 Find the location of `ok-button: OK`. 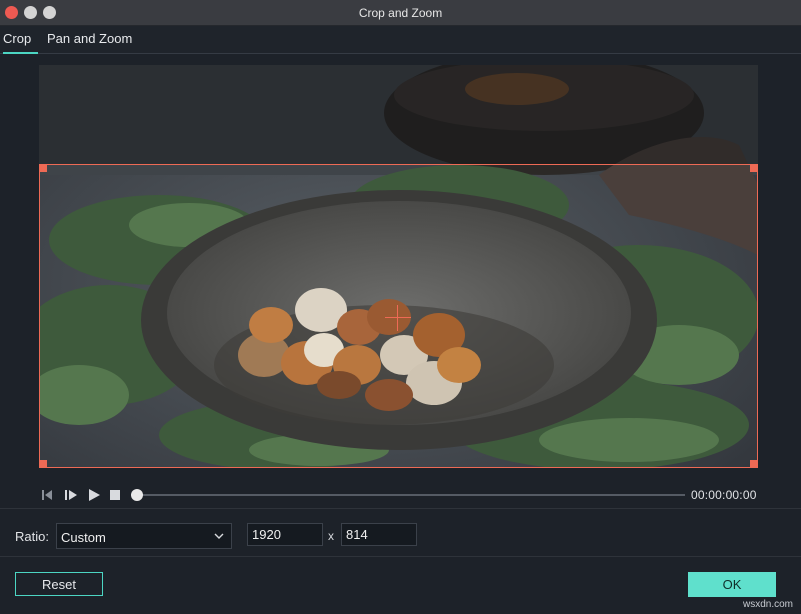

ok-button: OK is located at coordinates (732, 584).